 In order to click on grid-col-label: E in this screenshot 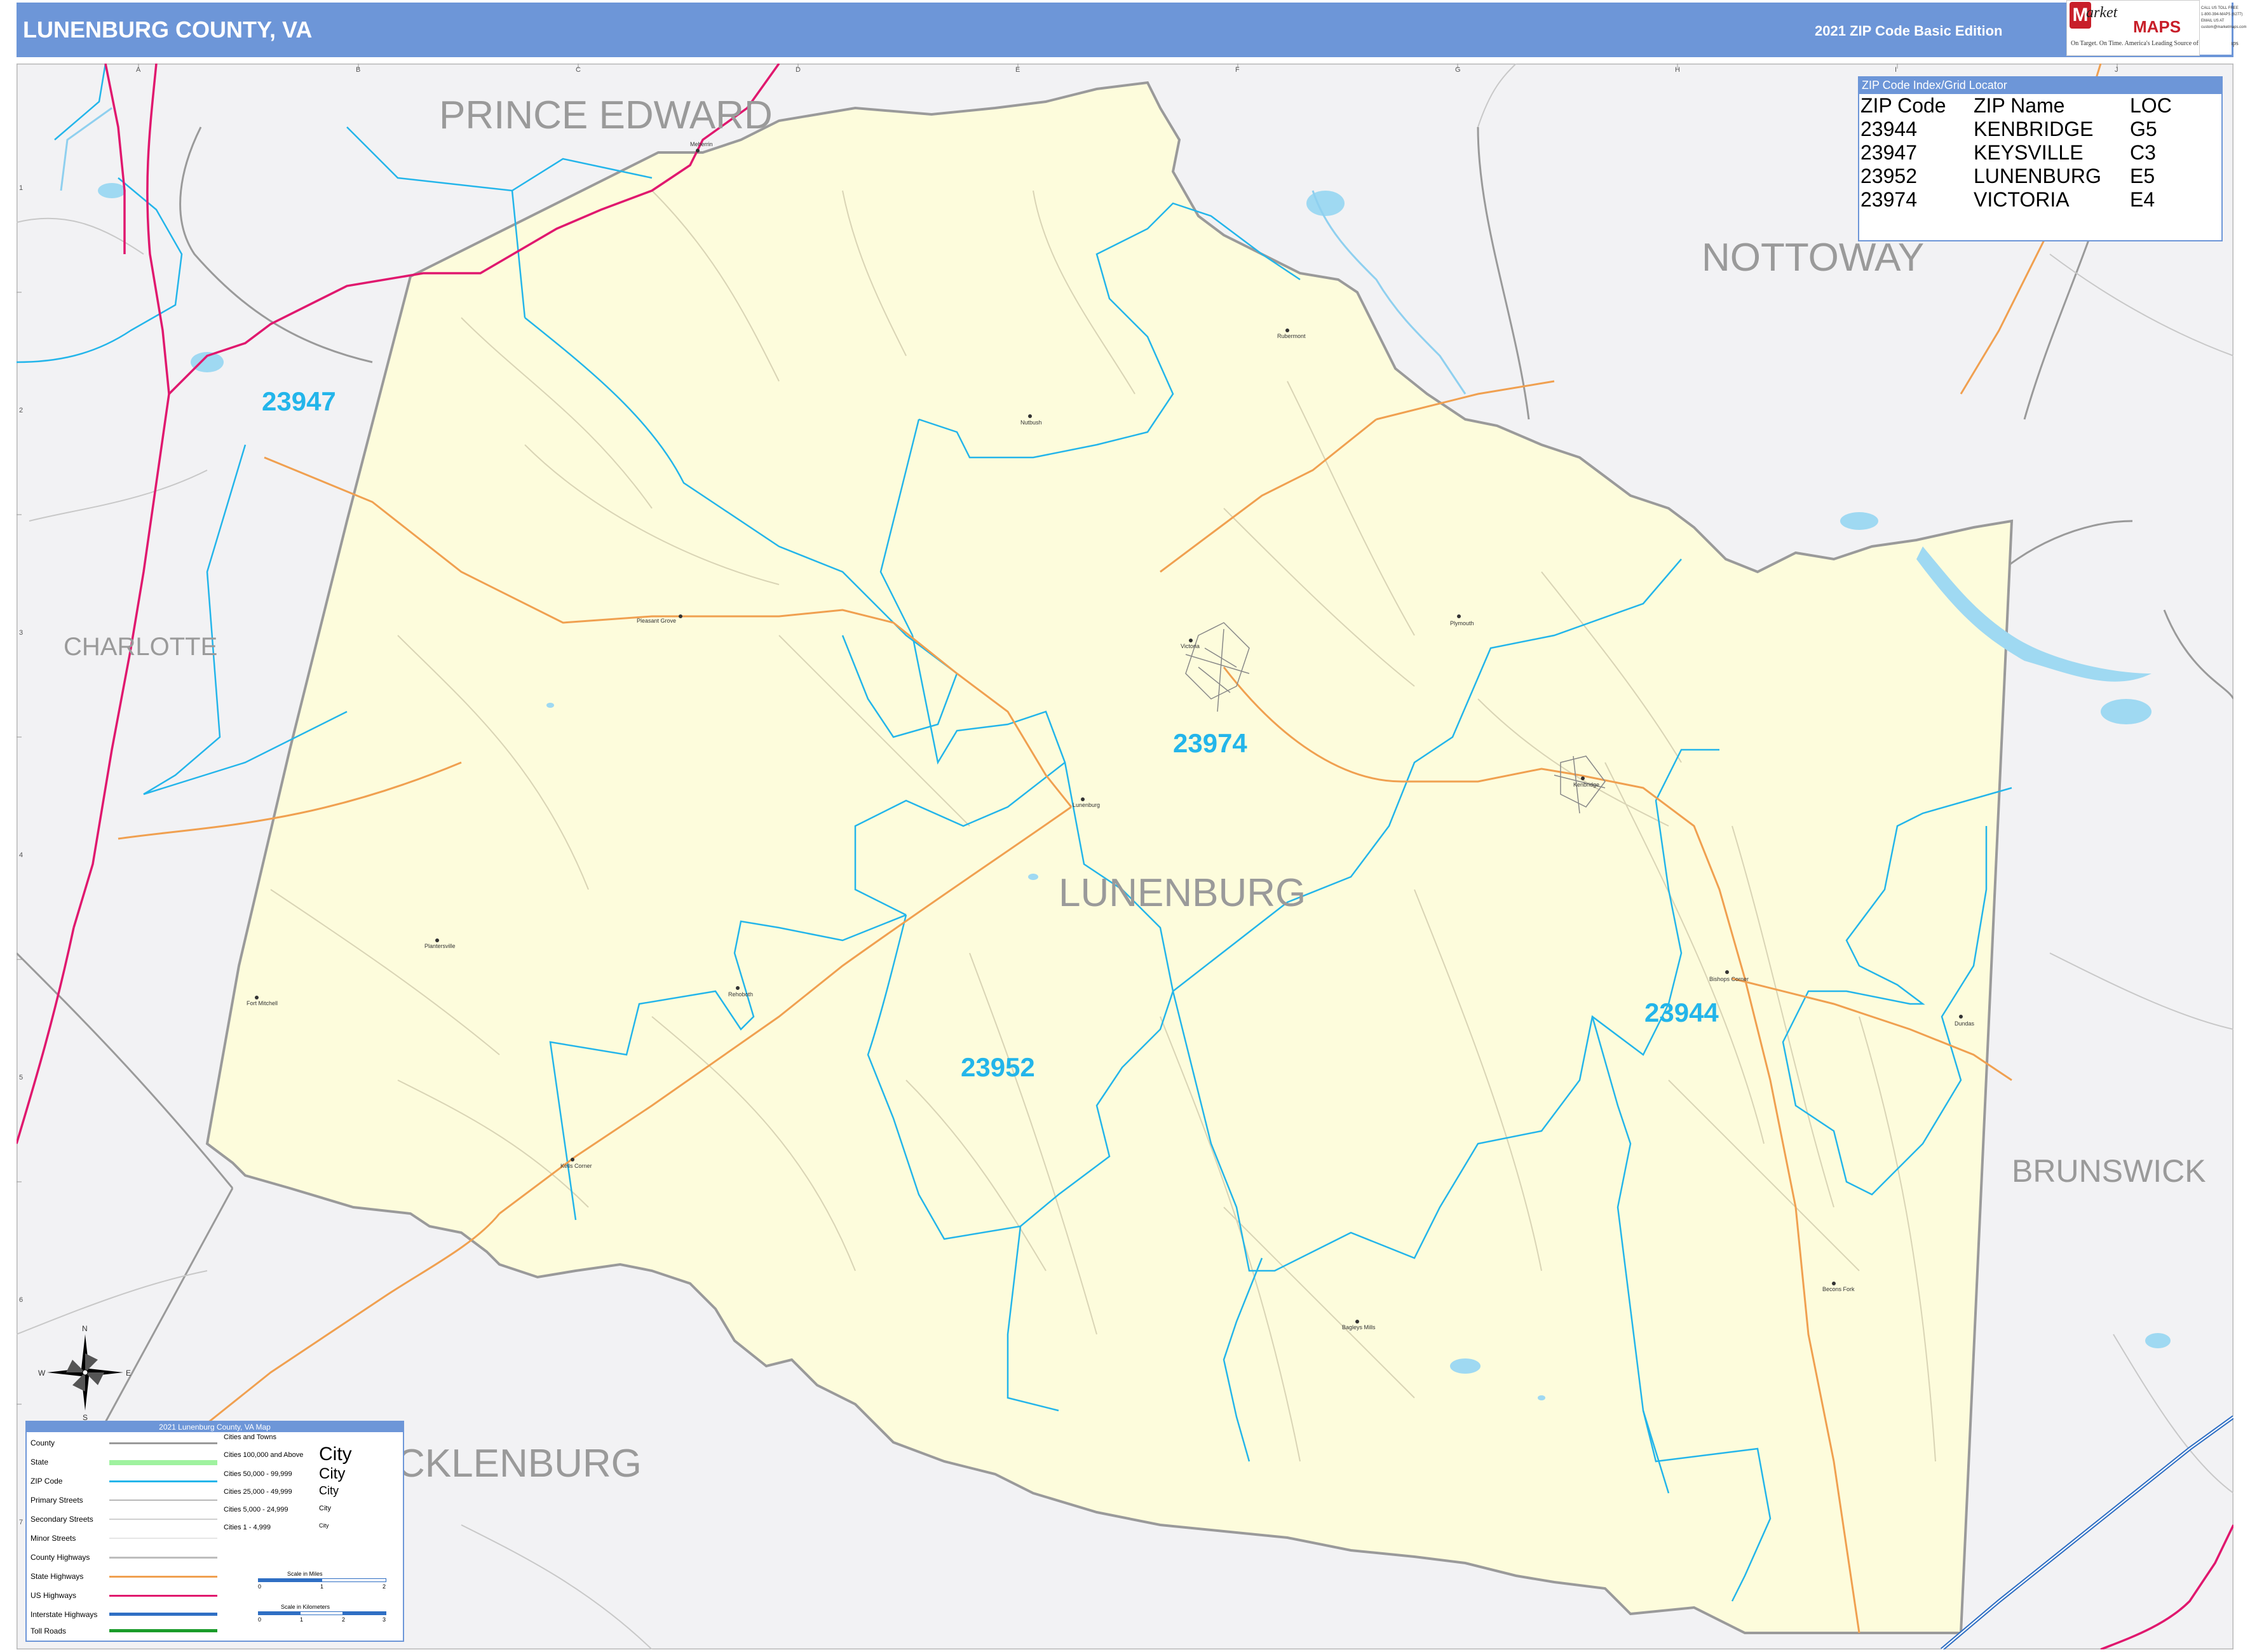, I will do `click(1017, 70)`.